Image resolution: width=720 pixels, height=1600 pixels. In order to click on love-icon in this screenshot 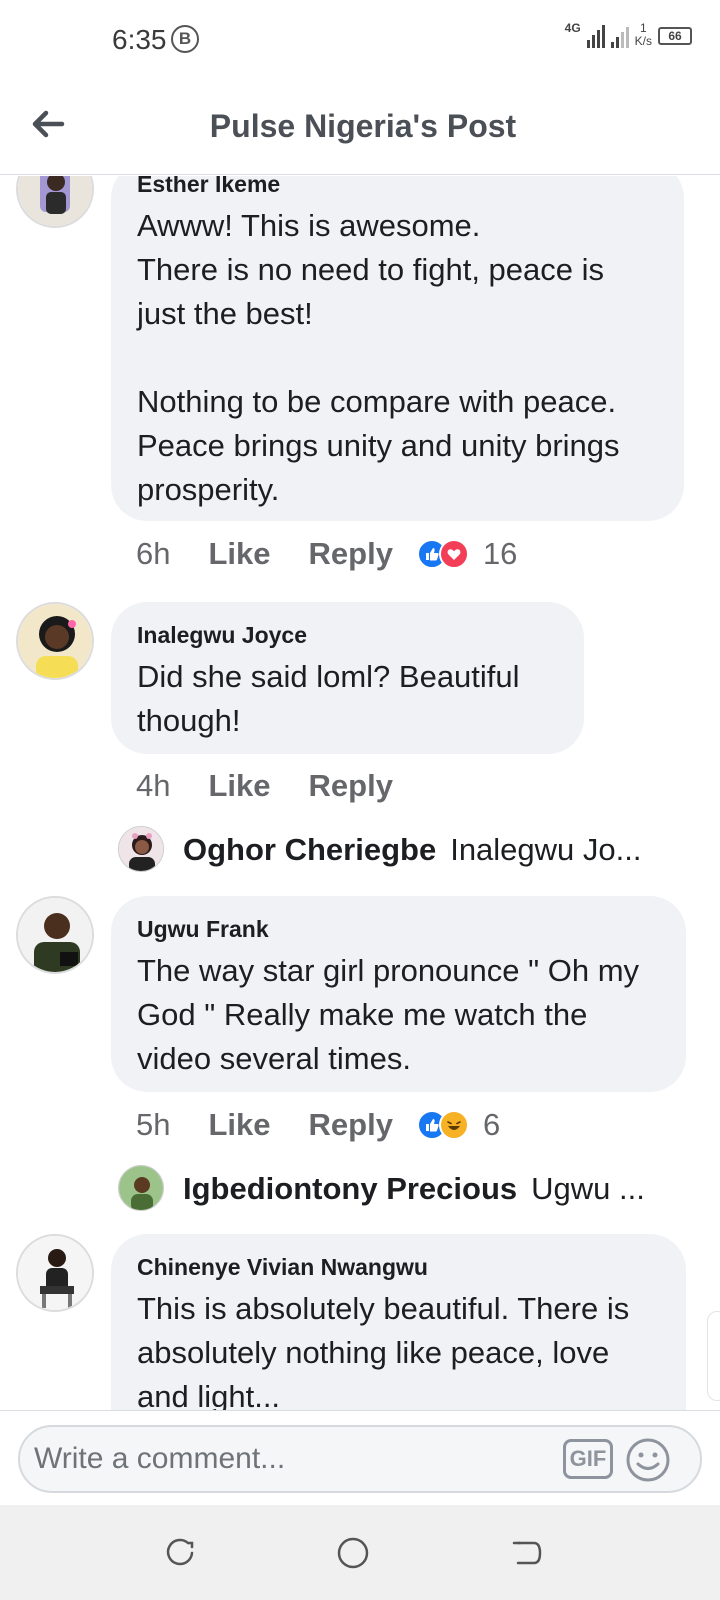, I will do `click(453, 554)`.